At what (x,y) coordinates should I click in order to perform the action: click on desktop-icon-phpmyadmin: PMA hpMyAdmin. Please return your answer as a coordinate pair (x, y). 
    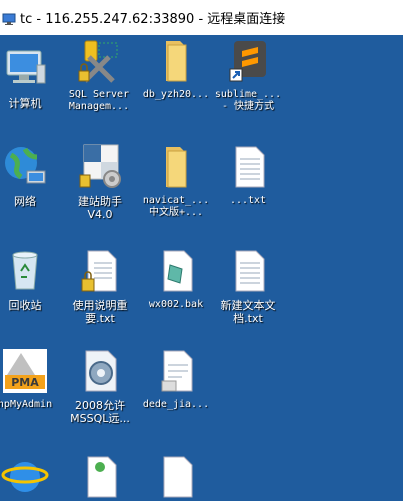
    Looking at the image, I should click on (32, 379).